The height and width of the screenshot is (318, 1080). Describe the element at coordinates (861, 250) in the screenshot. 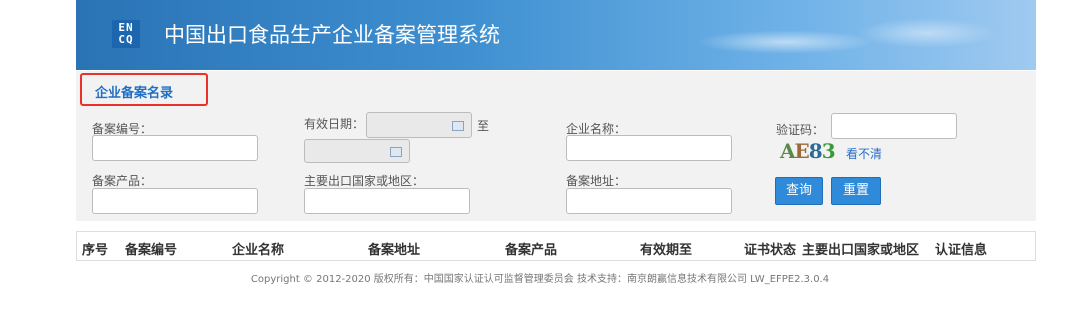

I see `column-header: 主要出口国家或地区` at that location.